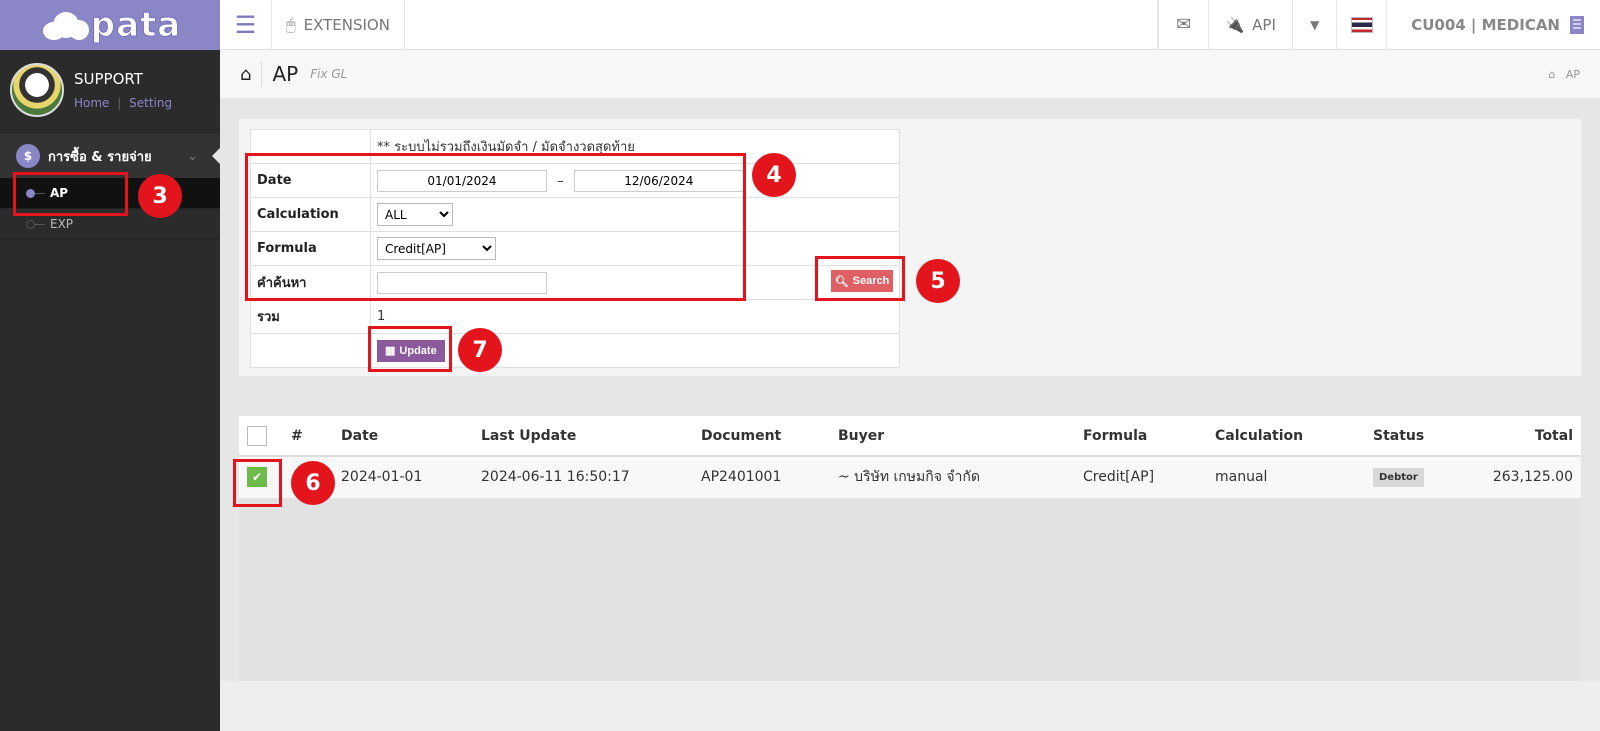  Describe the element at coordinates (1264, 24) in the screenshot. I see `api-label: API` at that location.